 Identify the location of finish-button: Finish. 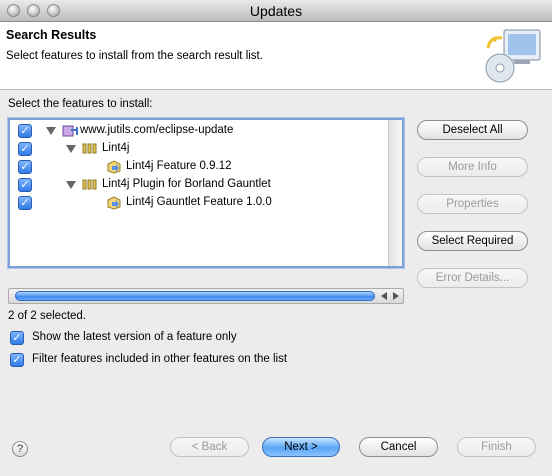
(496, 447).